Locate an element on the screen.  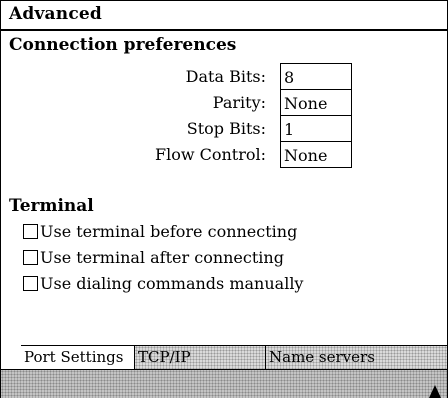
terminal-heading: Terminal is located at coordinates (51, 206).